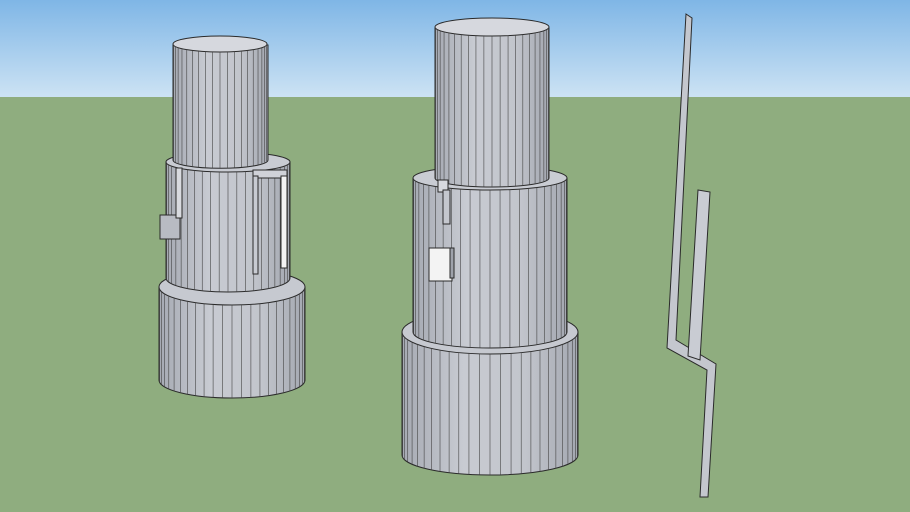 The height and width of the screenshot is (512, 910). What do you see at coordinates (220, 102) in the screenshot?
I see `left-top-cylinder` at bounding box center [220, 102].